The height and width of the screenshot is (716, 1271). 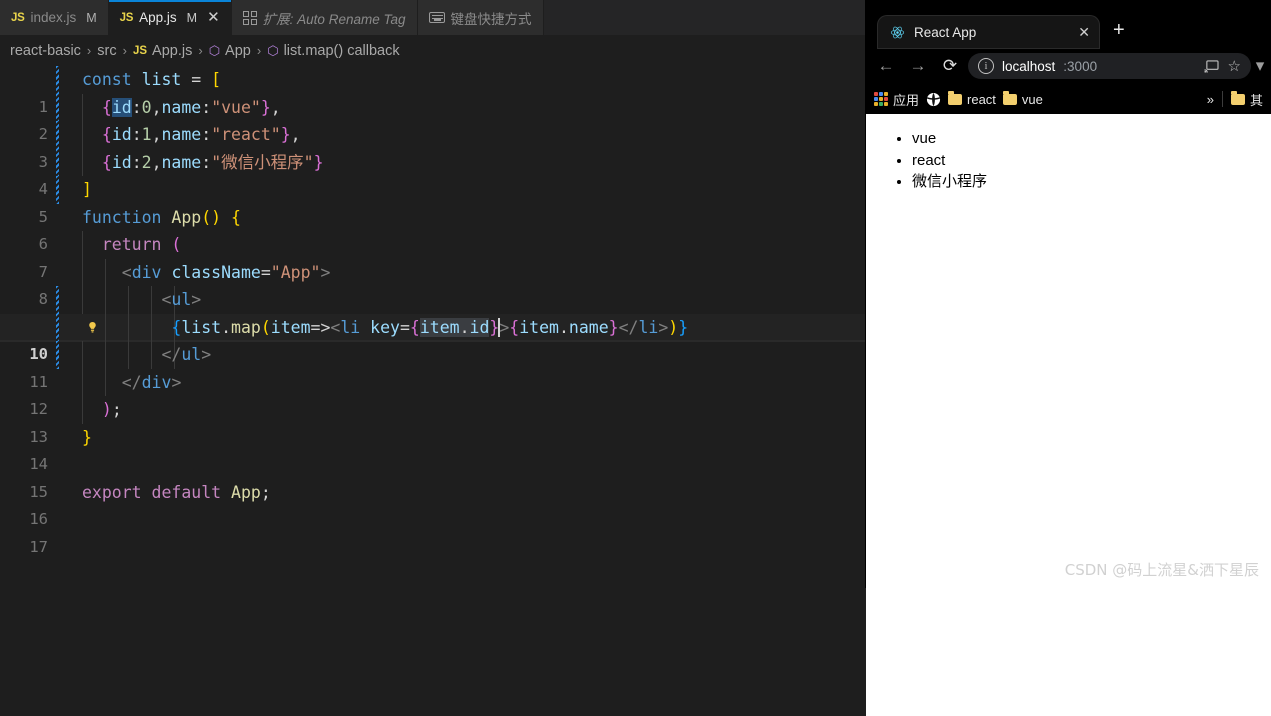 I want to click on list-item: react, so click(x=1091, y=161).